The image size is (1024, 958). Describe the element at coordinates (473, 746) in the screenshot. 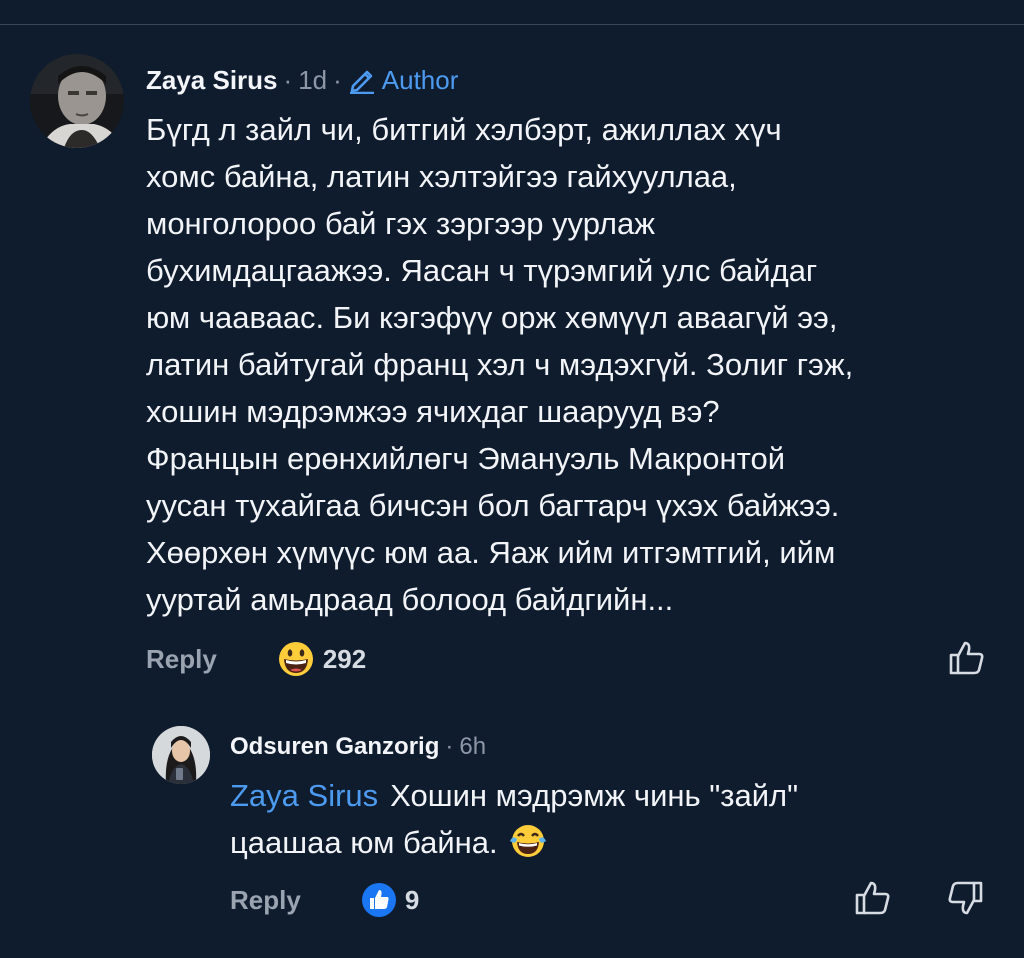

I see `comment-time: 6h` at that location.